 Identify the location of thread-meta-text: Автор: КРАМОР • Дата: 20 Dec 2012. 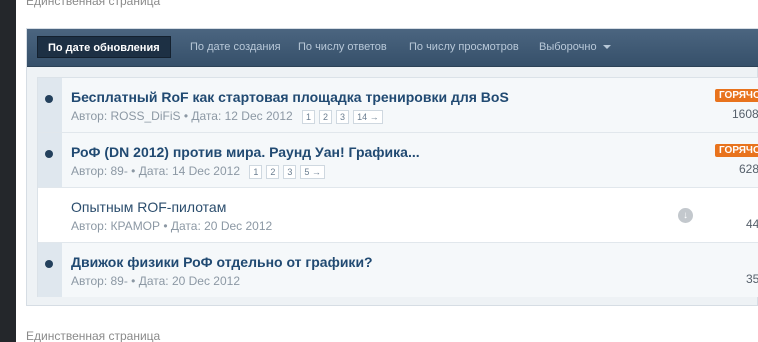
(172, 226).